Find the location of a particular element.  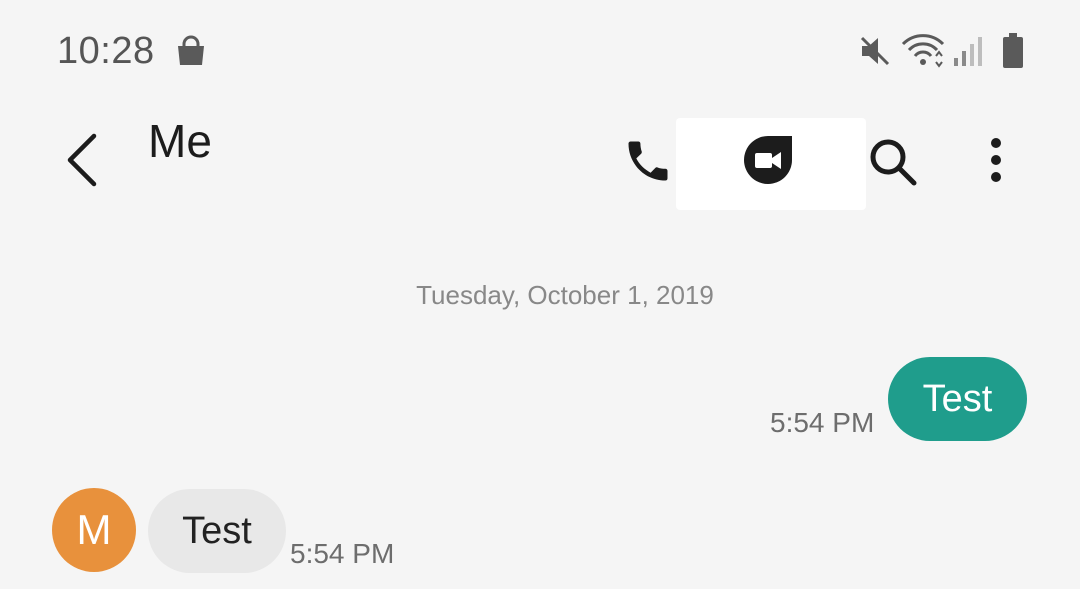

received-message-bubble: Test is located at coordinates (217, 531).